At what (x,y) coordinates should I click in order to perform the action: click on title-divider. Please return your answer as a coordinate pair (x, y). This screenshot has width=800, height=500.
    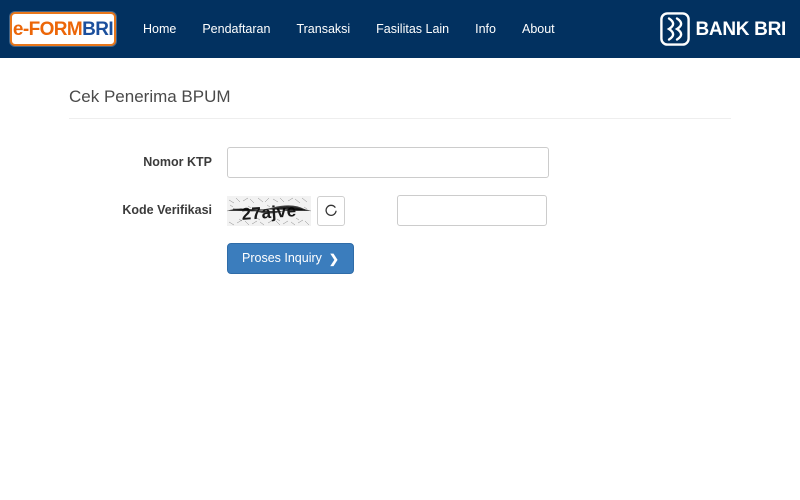
    Looking at the image, I should click on (400, 119).